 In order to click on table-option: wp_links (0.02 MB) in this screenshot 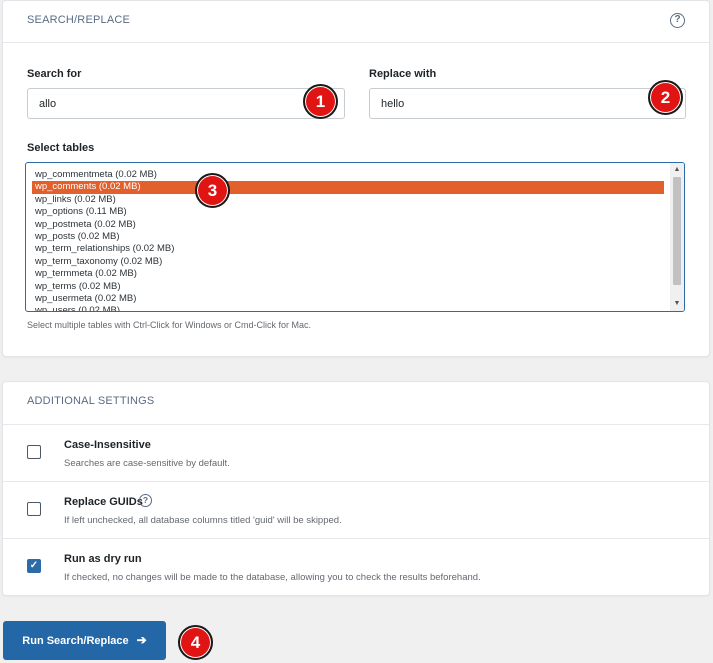, I will do `click(348, 200)`.